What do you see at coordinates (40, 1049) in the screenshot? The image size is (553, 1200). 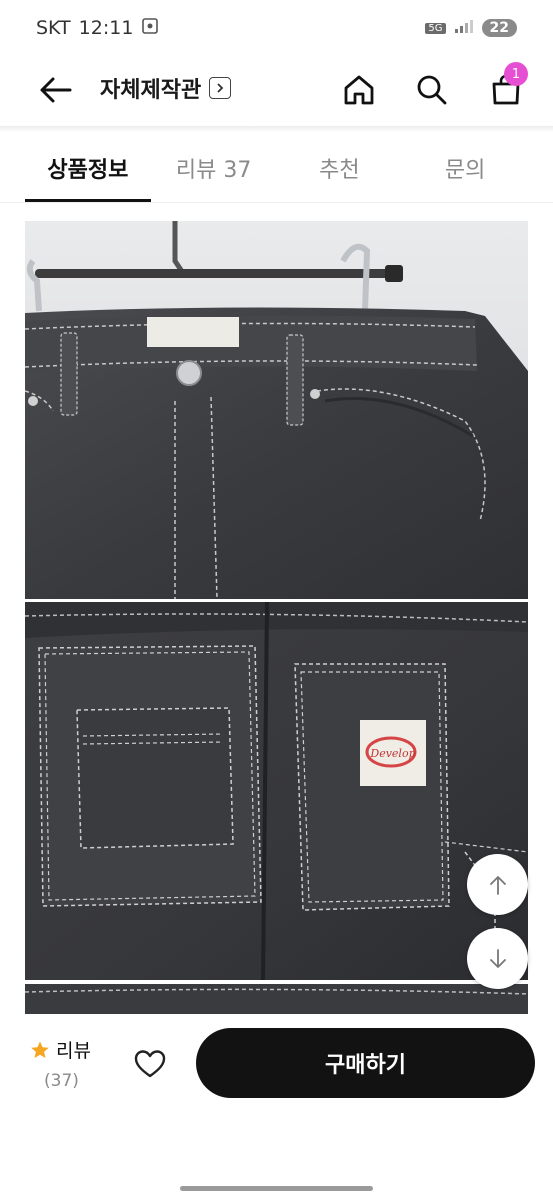 I see `star-icon` at bounding box center [40, 1049].